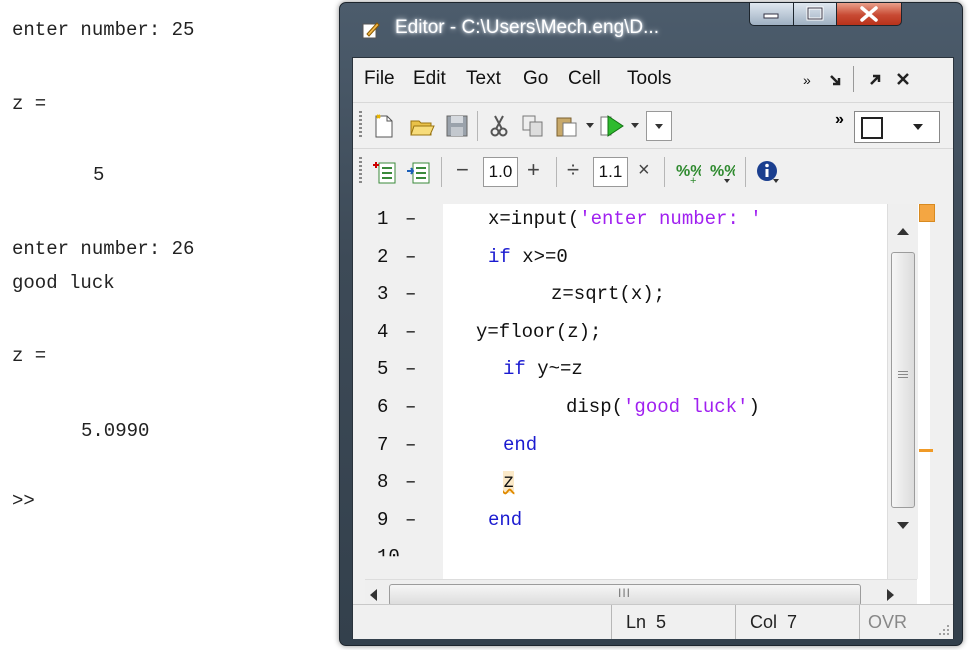 This screenshot has height=650, width=973. What do you see at coordinates (483, 79) in the screenshot?
I see `menu-text: Text` at bounding box center [483, 79].